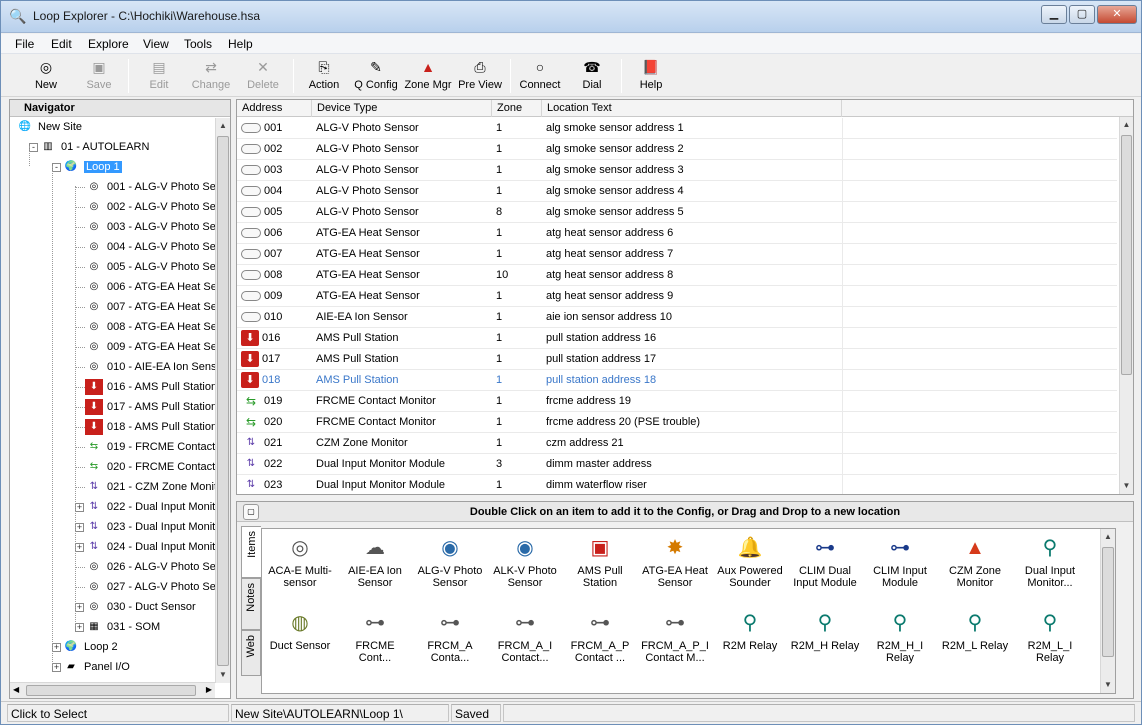 The width and height of the screenshot is (1142, 725). I want to click on column-device-type: Device Type, so click(402, 108).